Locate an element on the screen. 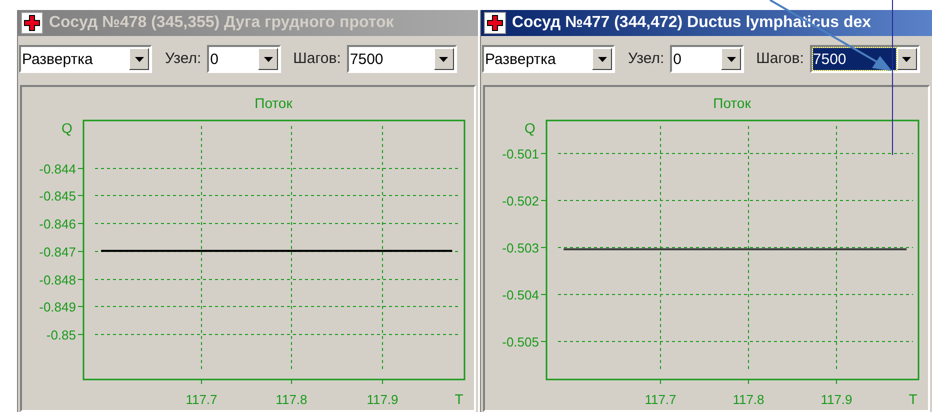  axis-tick-label: -0.848 is located at coordinates (57, 280).